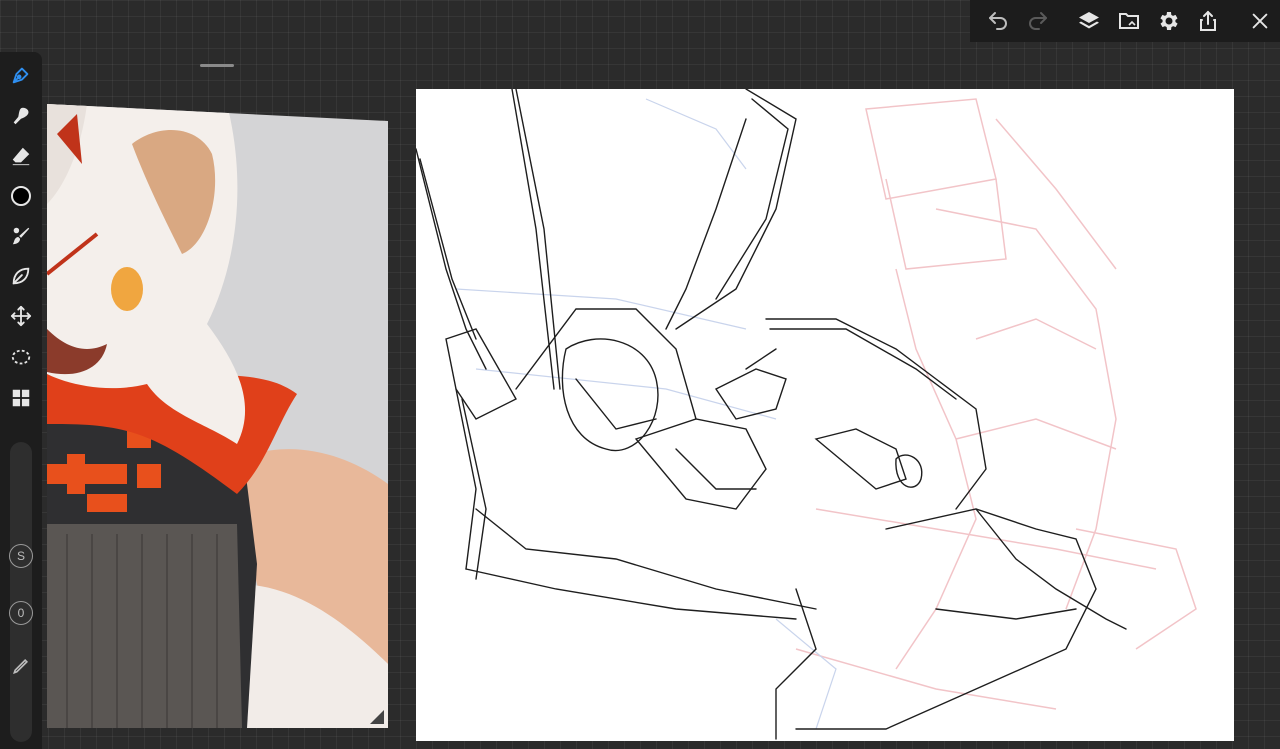 The height and width of the screenshot is (749, 1280). I want to click on size-slider-label: S, so click(20, 556).